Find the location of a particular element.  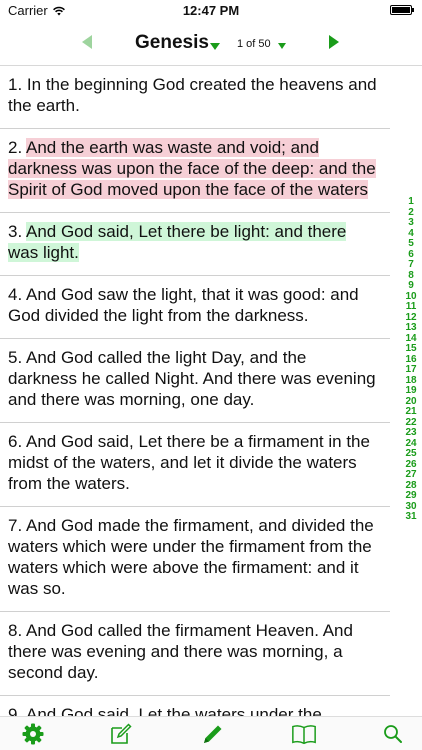

gear-icon is located at coordinates (33, 734).